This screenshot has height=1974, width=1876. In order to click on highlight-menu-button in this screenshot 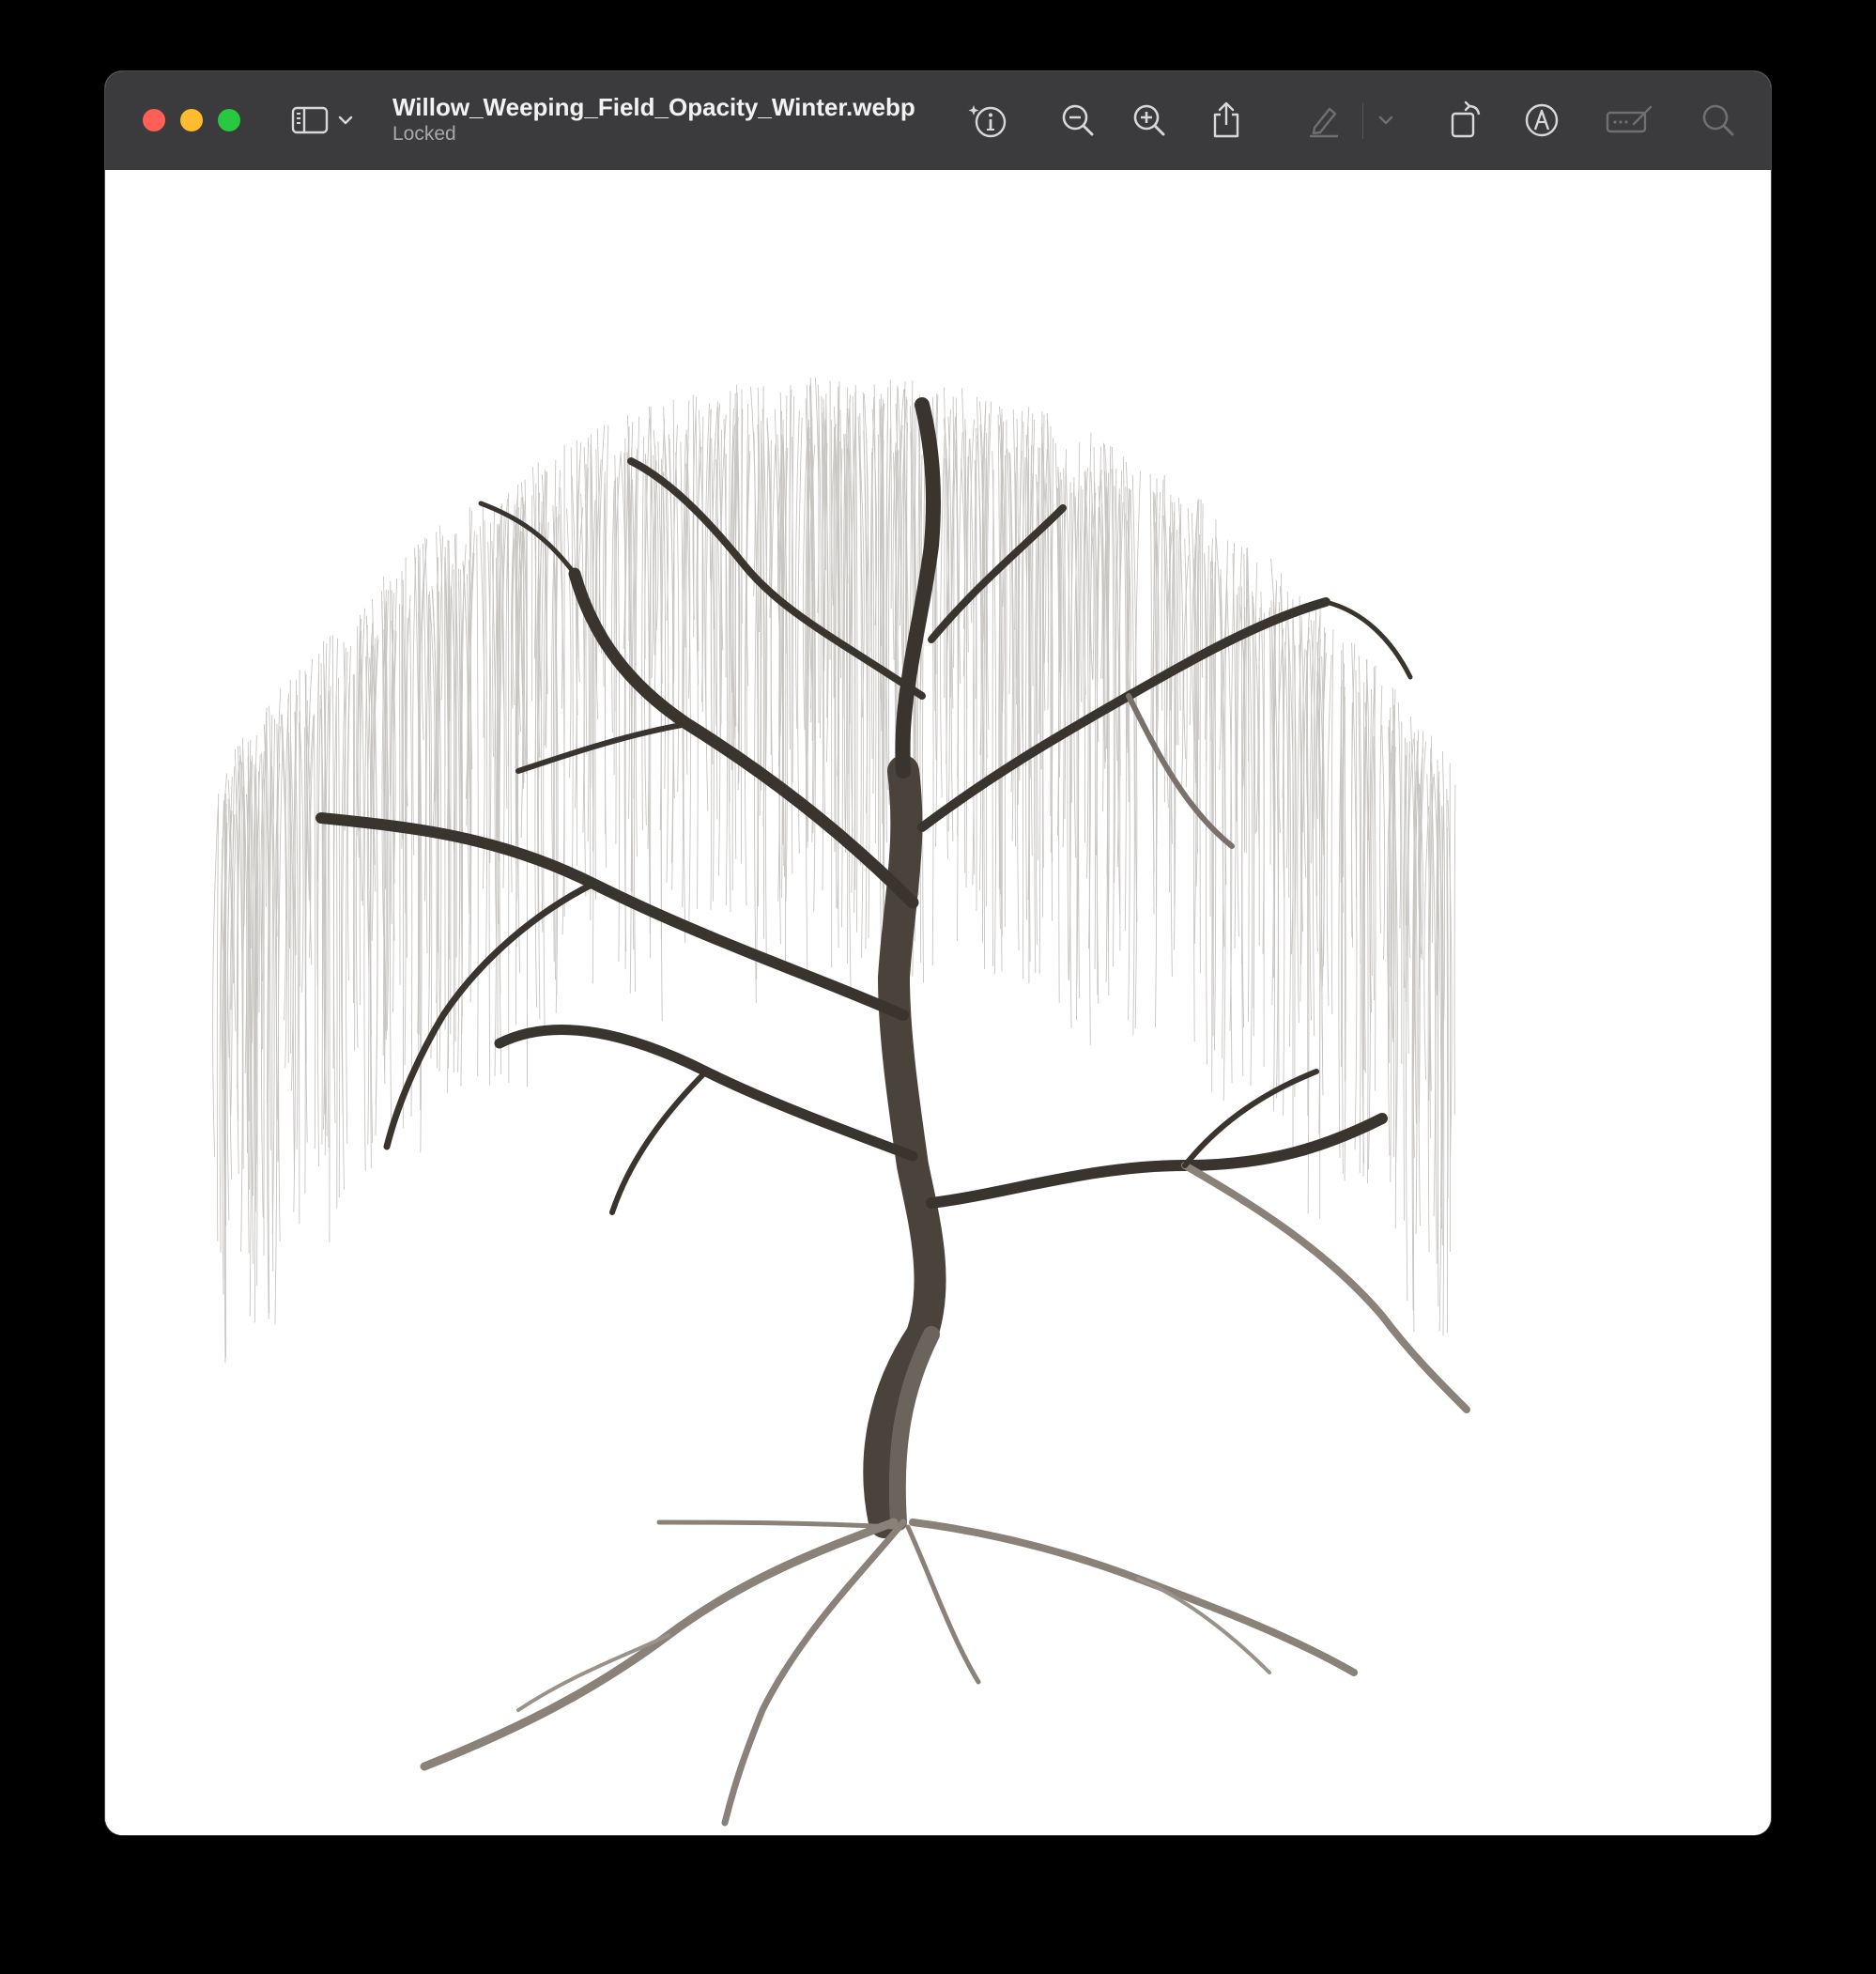, I will do `click(1386, 120)`.